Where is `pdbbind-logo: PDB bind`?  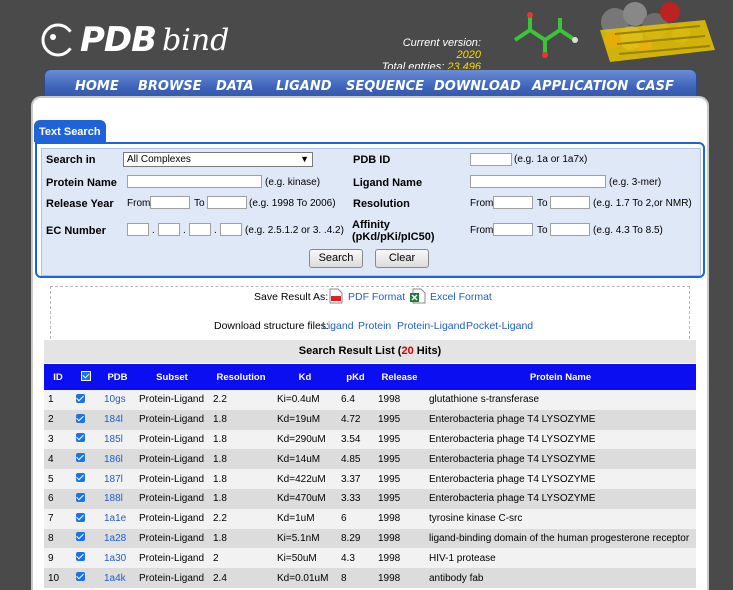
pdbbind-logo: PDB bind is located at coordinates (134, 40).